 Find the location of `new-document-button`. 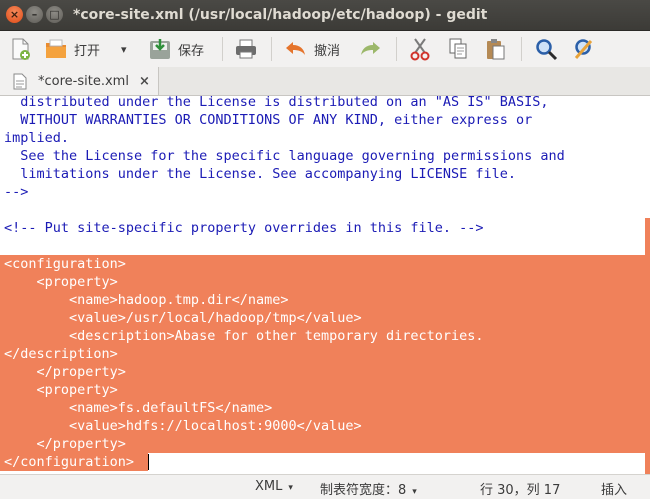

new-document-button is located at coordinates (20, 49).